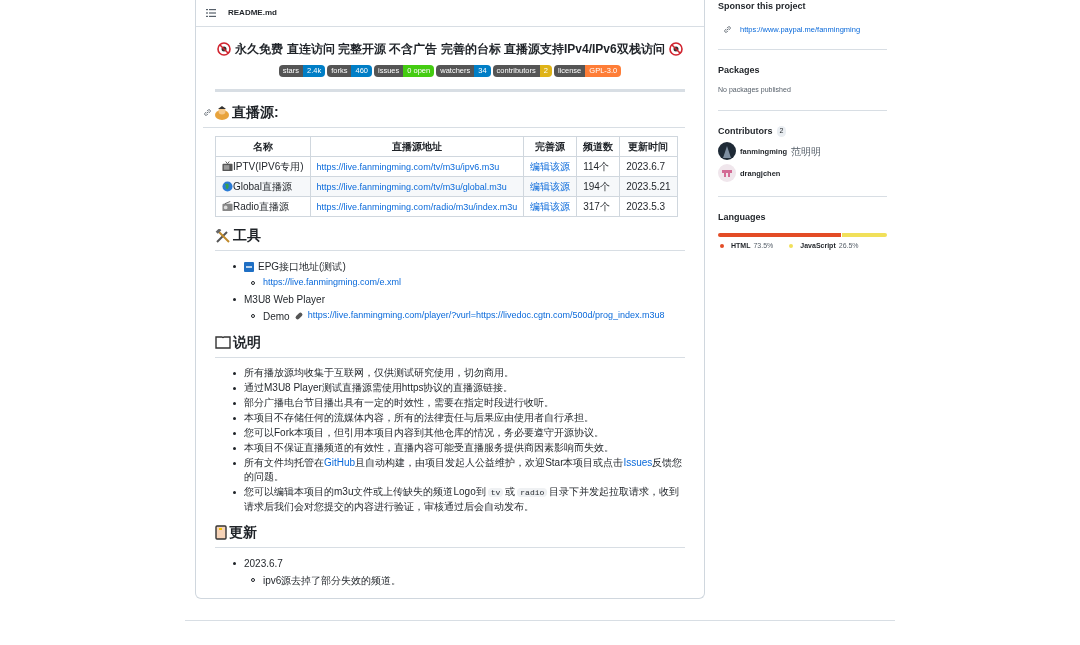  I want to click on tools-icon, so click(223, 235).